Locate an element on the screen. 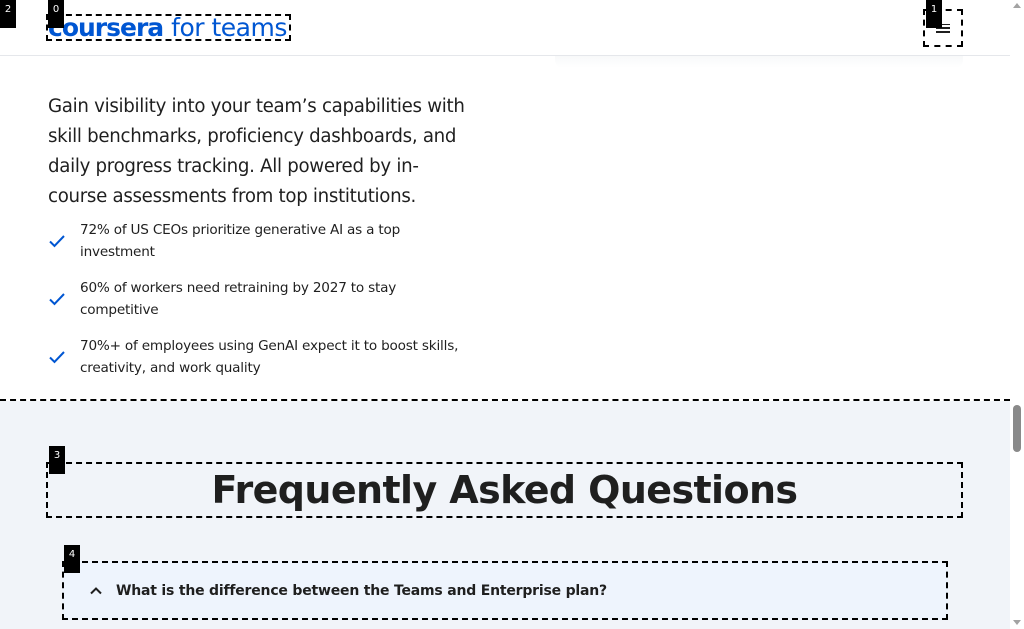 This screenshot has height=629, width=1024. faq-heading-box: Frequently Asked Questions is located at coordinates (504, 490).